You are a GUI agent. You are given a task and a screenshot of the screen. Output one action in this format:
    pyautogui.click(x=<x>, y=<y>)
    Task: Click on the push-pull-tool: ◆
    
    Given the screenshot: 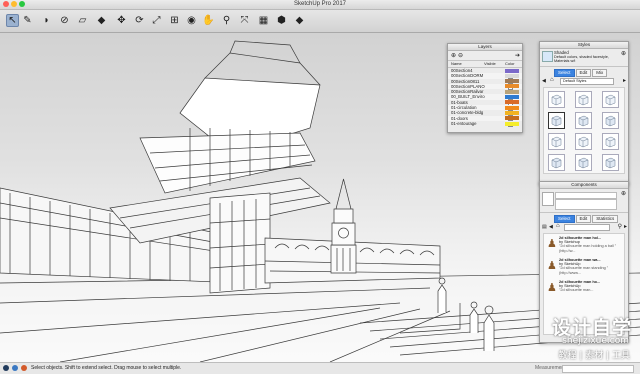 What is the action you would take?
    pyautogui.click(x=101, y=20)
    